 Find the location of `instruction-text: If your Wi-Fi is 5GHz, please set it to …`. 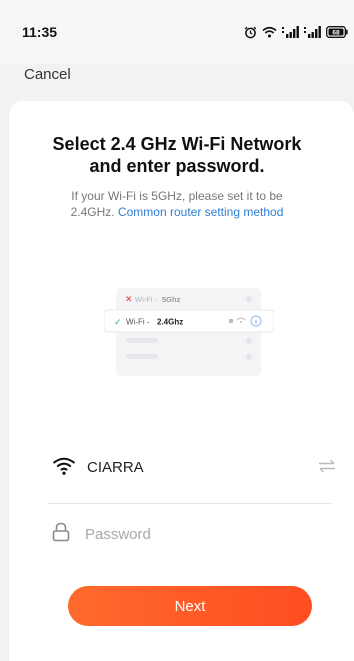

instruction-text: If your Wi-Fi is 5GHz, please set it to … is located at coordinates (177, 204).